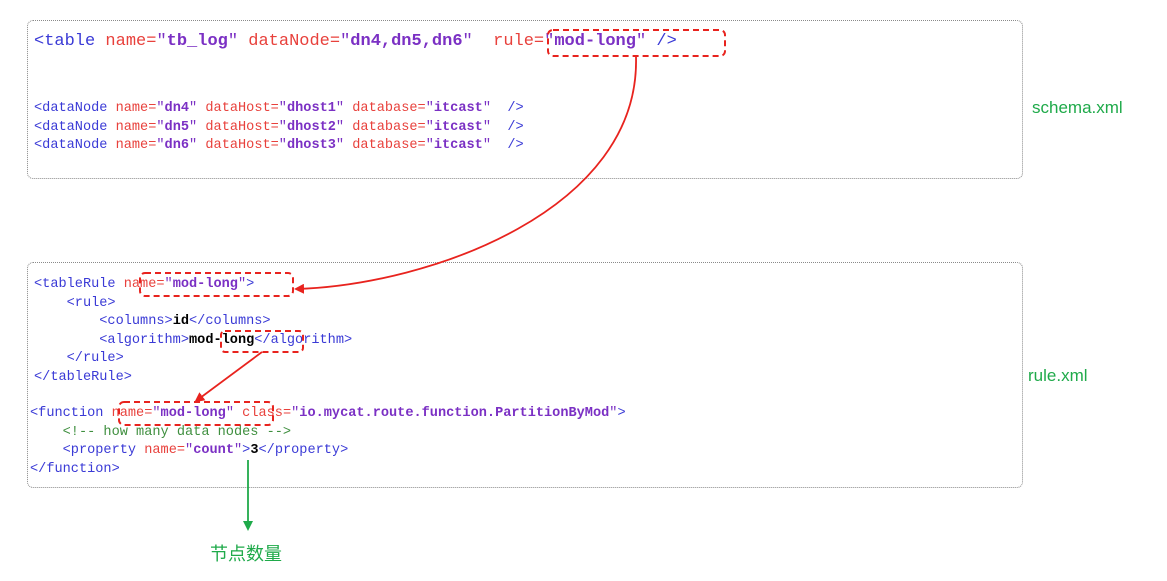 The height and width of the screenshot is (581, 1167). Describe the element at coordinates (216, 284) in the screenshot. I see `highlight-tablerule-name` at that location.